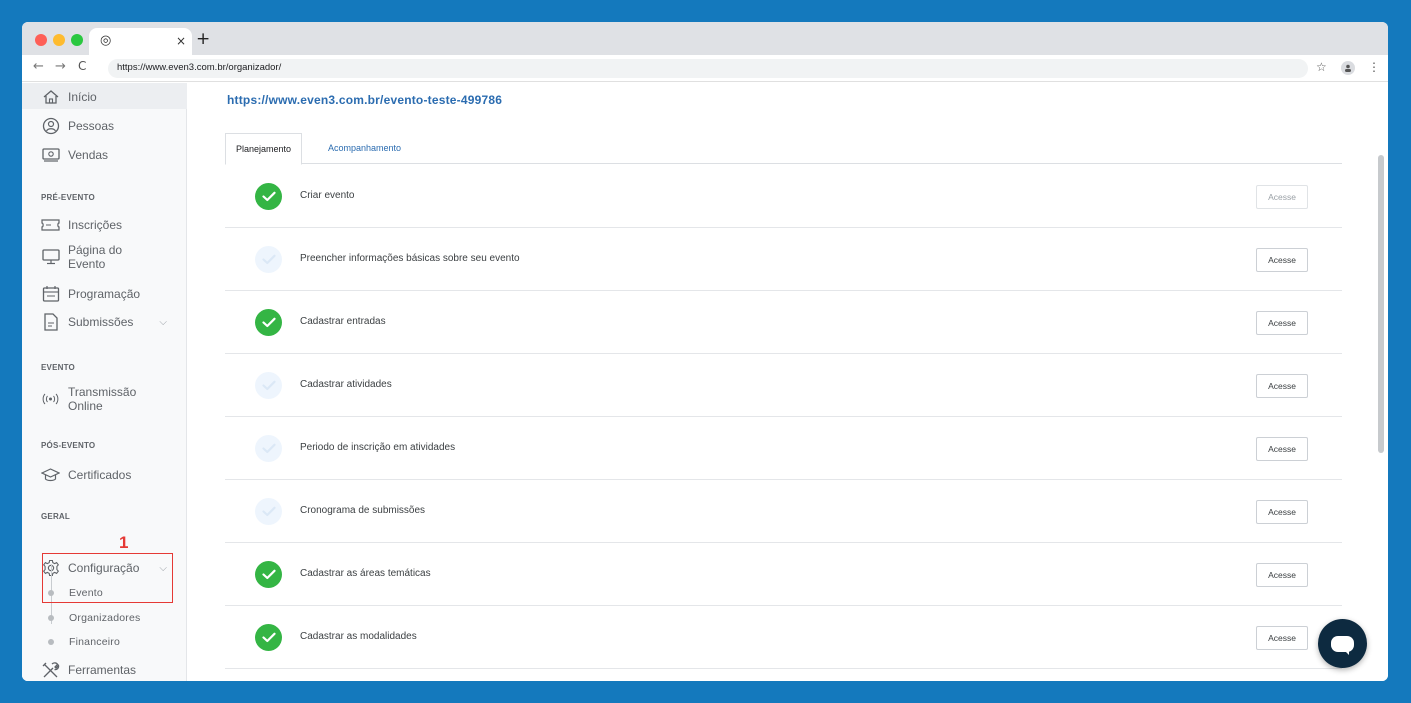 The width and height of the screenshot is (1411, 703). Describe the element at coordinates (343, 321) in the screenshot. I see `task-label: Cadastrar entradas` at that location.